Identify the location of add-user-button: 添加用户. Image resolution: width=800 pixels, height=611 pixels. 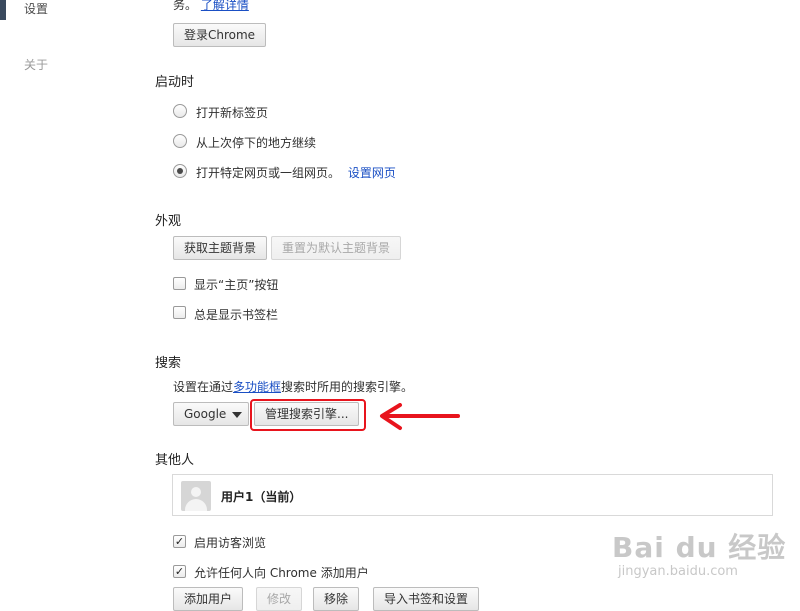
(208, 599).